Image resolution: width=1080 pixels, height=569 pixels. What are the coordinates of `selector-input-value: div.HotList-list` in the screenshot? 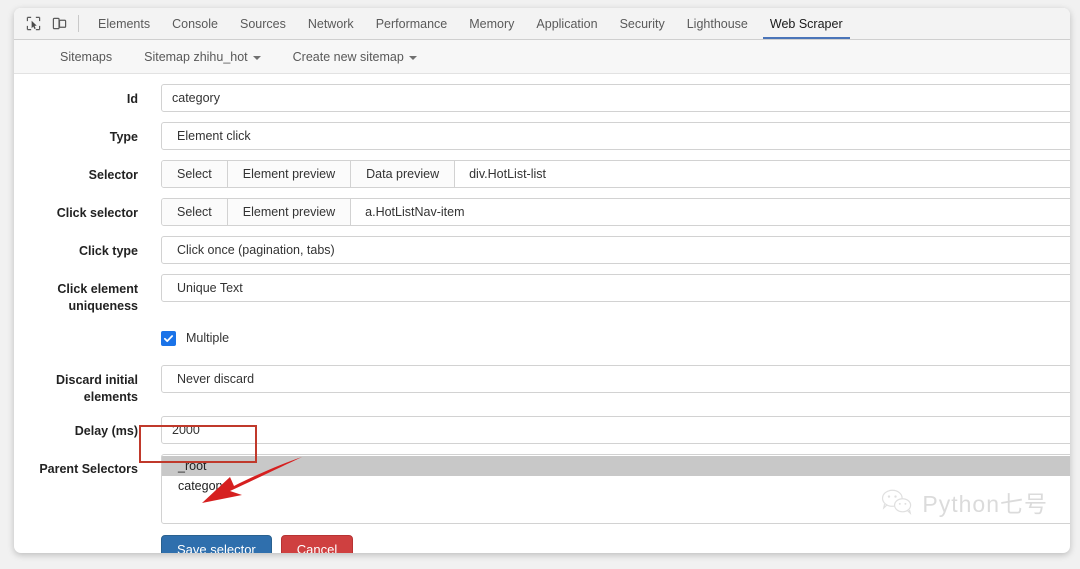 It's located at (762, 174).